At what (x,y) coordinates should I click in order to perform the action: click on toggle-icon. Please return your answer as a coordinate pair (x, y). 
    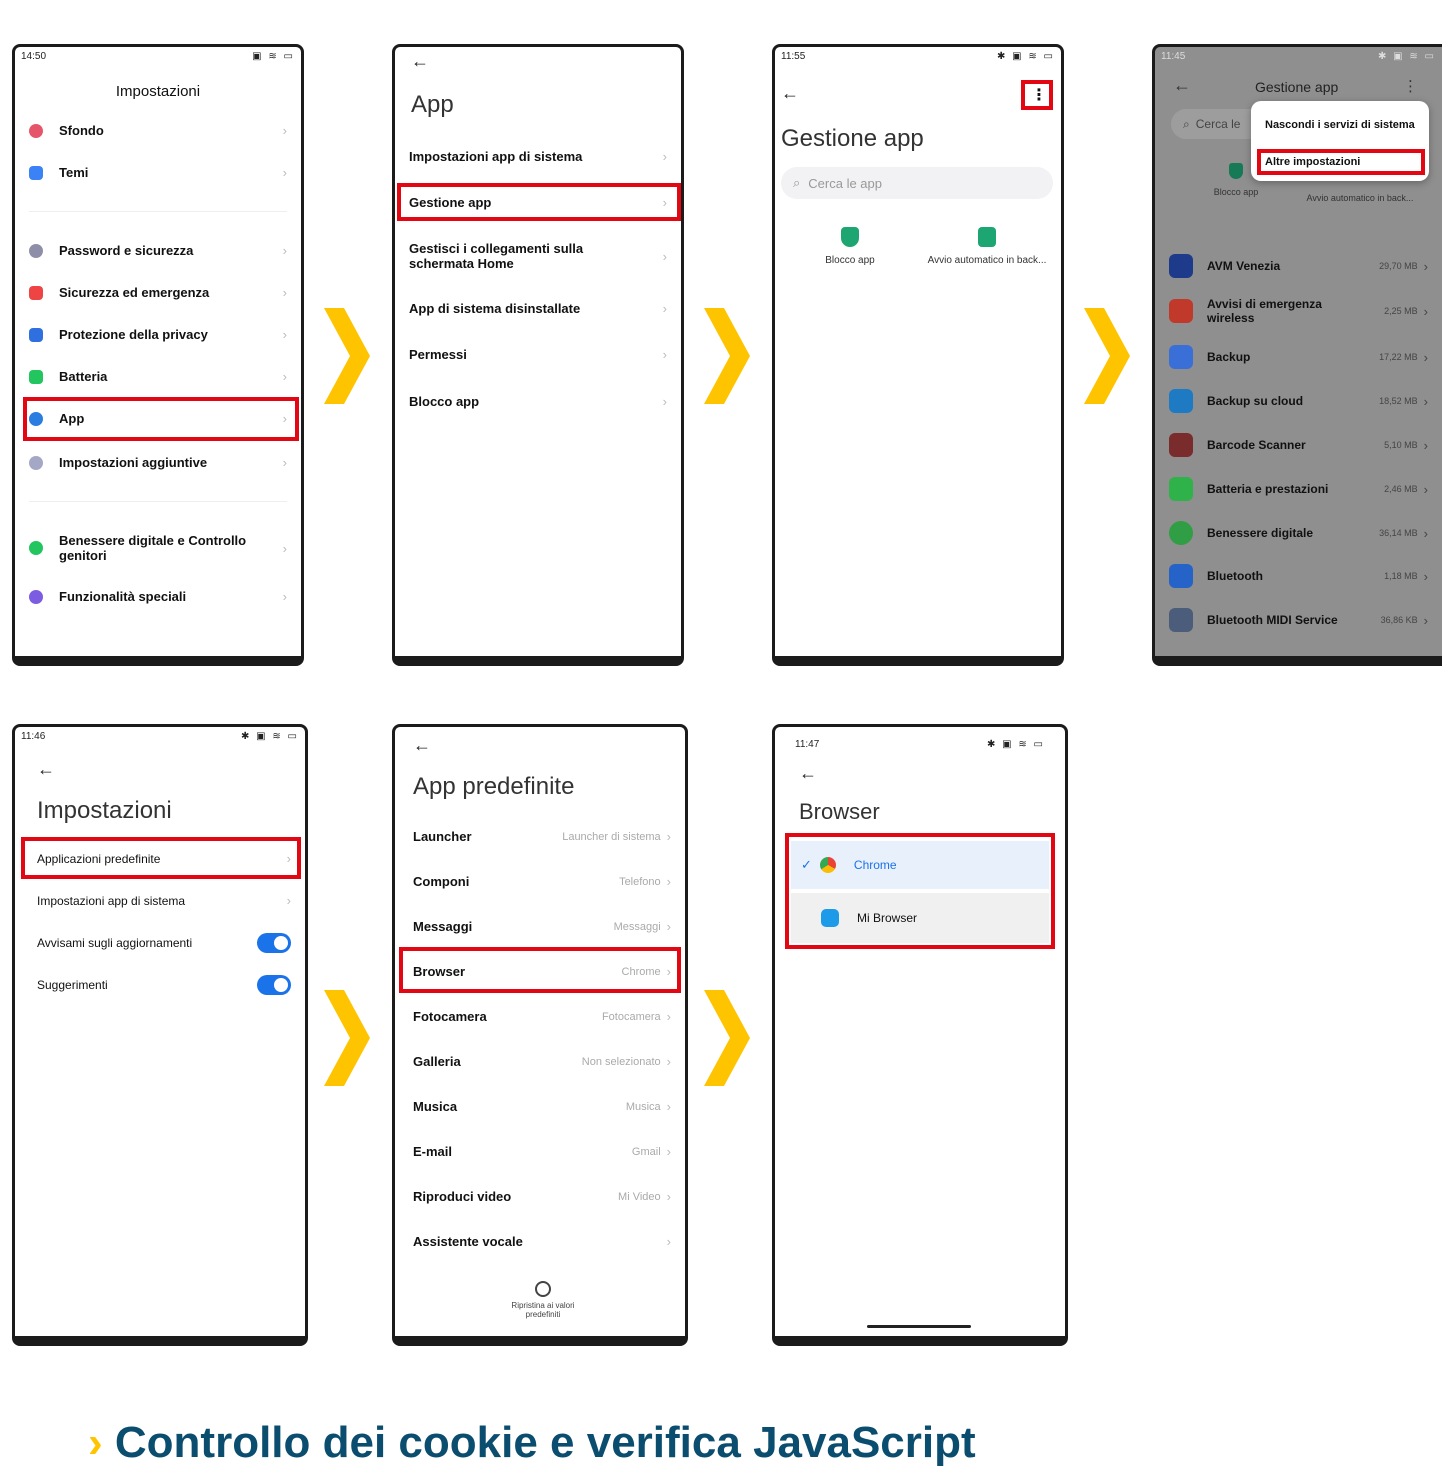
    Looking at the image, I should click on (987, 237).